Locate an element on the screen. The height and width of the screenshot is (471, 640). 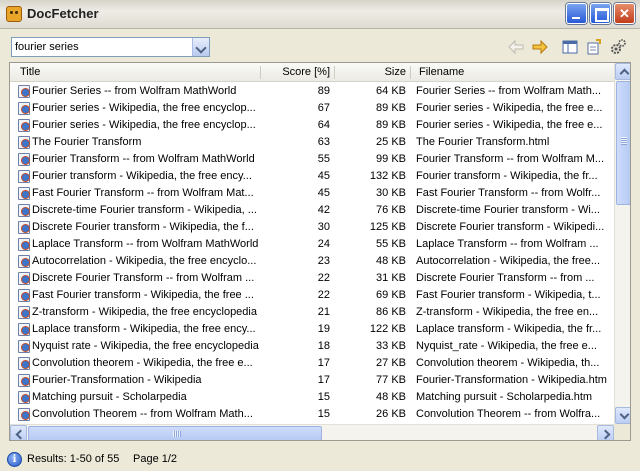
maximize-icon is located at coordinates (600, 13).